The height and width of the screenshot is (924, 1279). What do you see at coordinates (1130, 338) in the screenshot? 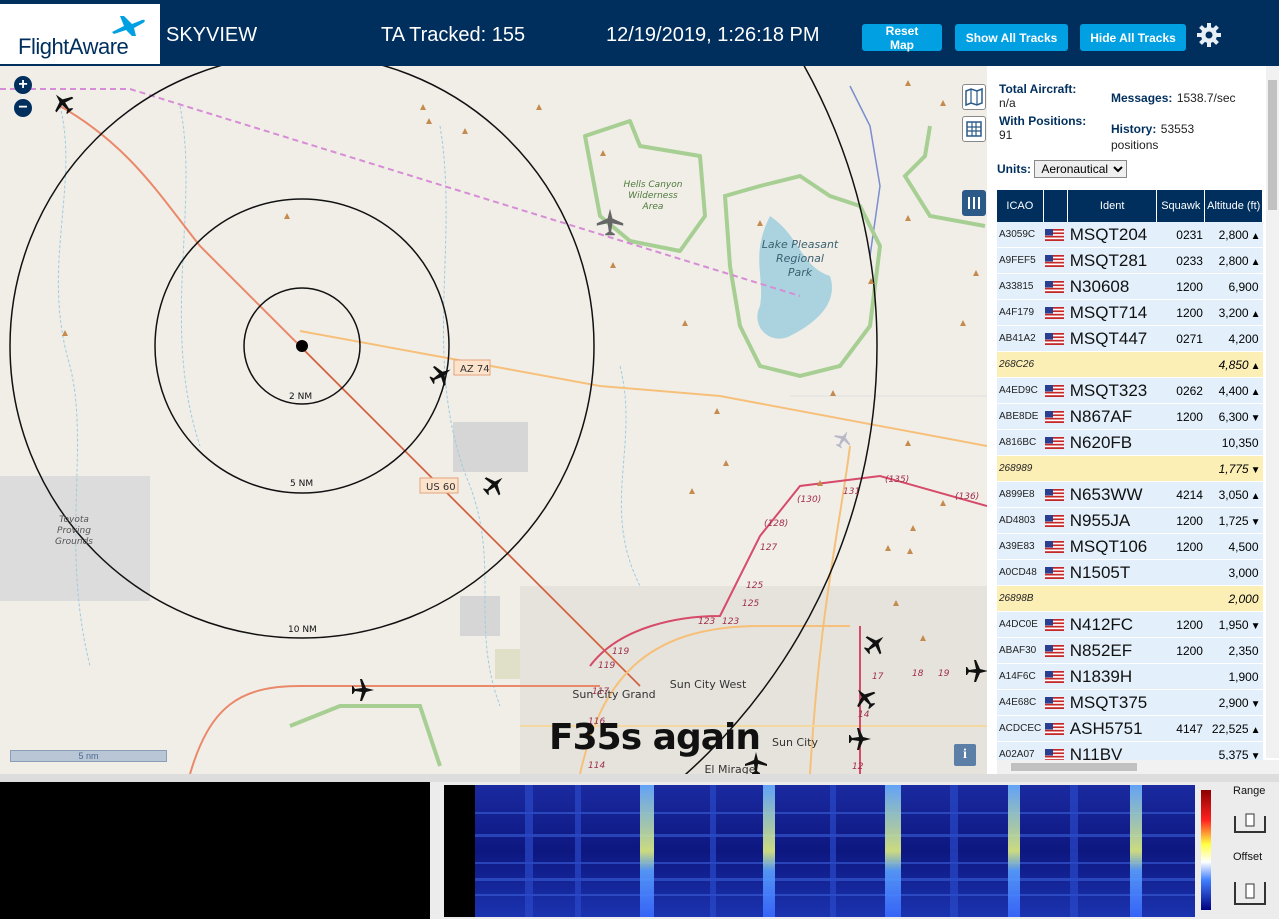
I see `table-row: AB41A2 MSQT447 0271 4,200` at bounding box center [1130, 338].